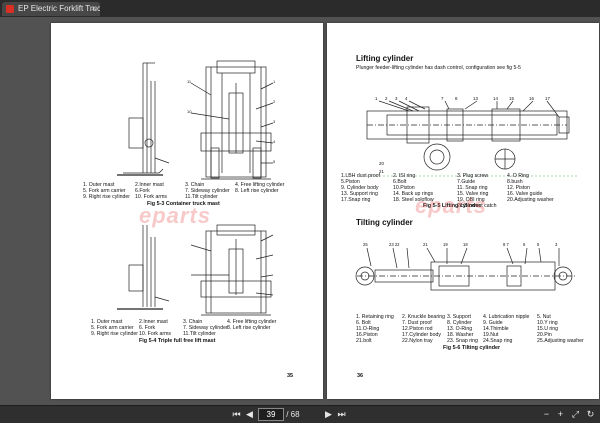 This screenshot has height=423, width=600. I want to click on rotate-icon: ↻, so click(590, 414).